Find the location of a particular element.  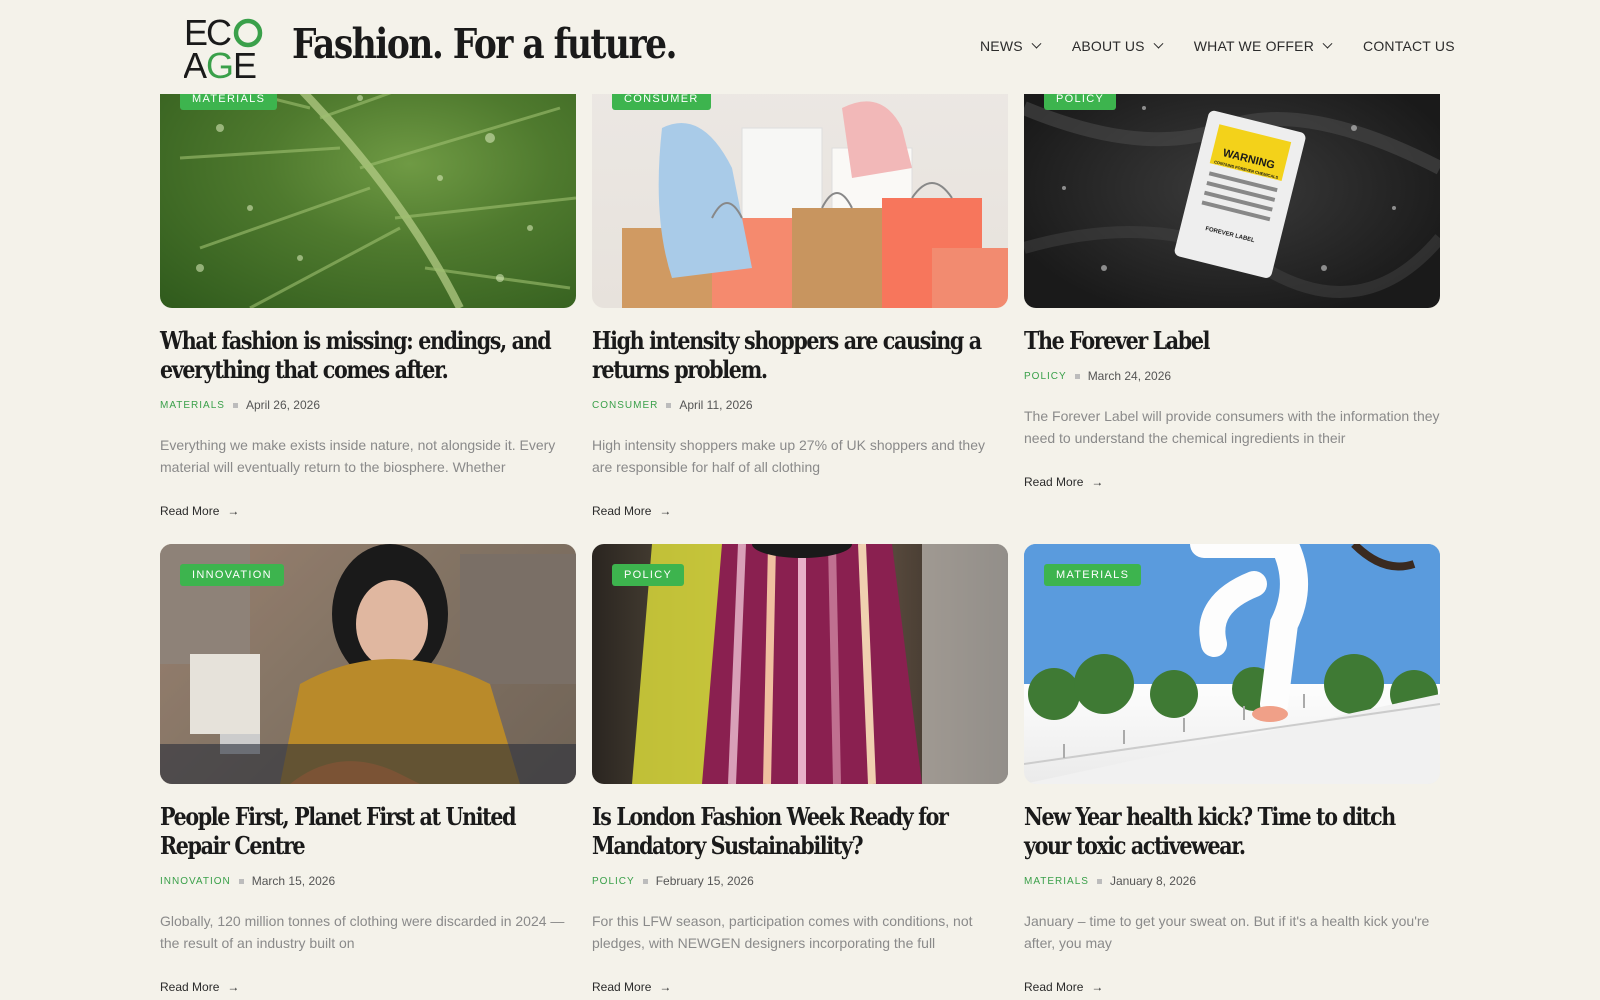

runner-image: MATERIALS is located at coordinates (1232, 664).